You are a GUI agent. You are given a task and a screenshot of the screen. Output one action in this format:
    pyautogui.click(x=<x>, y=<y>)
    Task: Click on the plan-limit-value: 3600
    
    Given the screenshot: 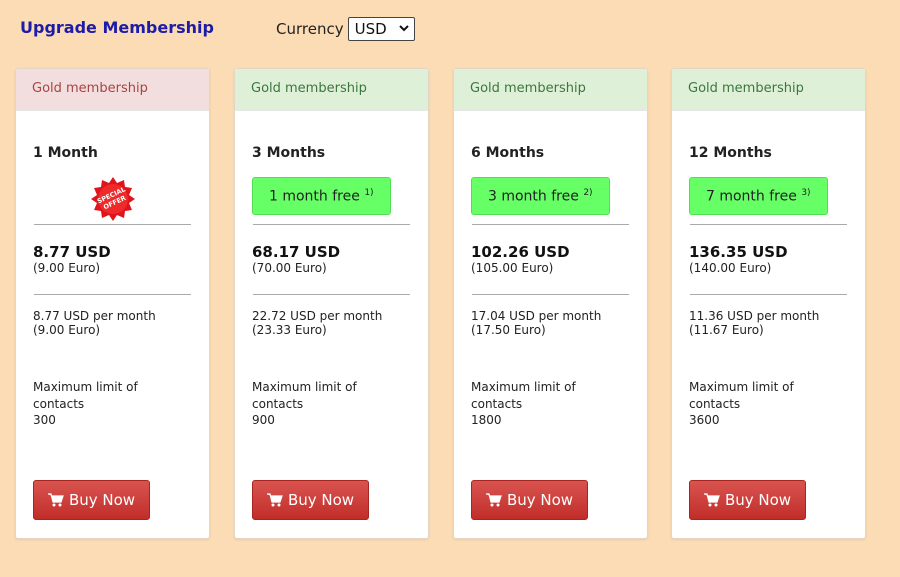 What is the action you would take?
    pyautogui.click(x=704, y=420)
    